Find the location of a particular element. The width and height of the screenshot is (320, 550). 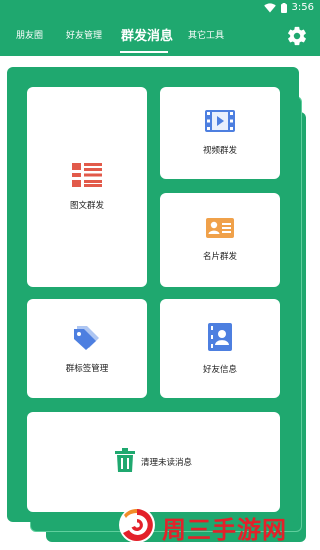

group-tag-manage-card: 群标签管理 is located at coordinates (87, 348).